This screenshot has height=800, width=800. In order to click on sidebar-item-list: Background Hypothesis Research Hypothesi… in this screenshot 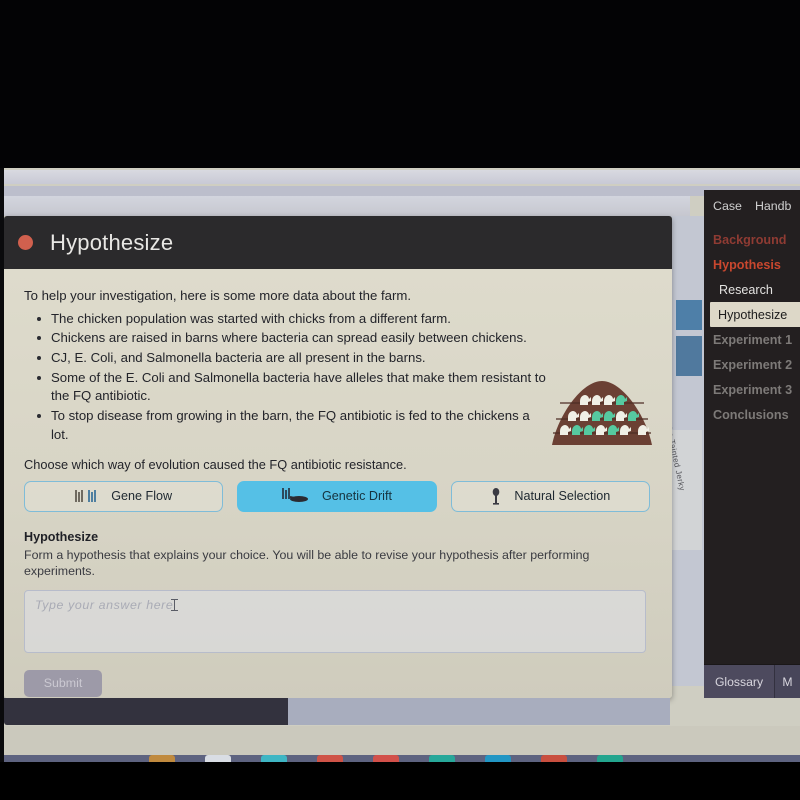, I will do `click(752, 327)`.